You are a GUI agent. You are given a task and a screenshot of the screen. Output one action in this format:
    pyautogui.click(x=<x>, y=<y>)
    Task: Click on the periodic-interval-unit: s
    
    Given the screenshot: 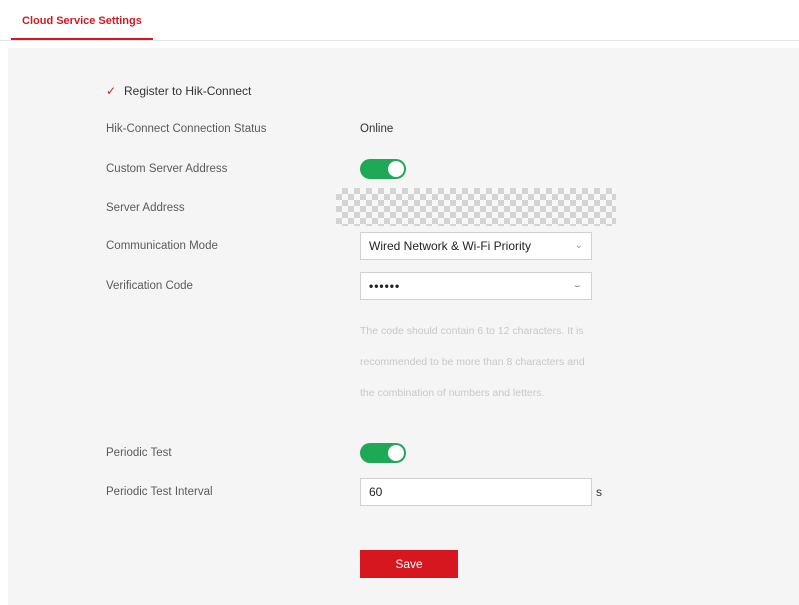 What is the action you would take?
    pyautogui.click(x=599, y=492)
    